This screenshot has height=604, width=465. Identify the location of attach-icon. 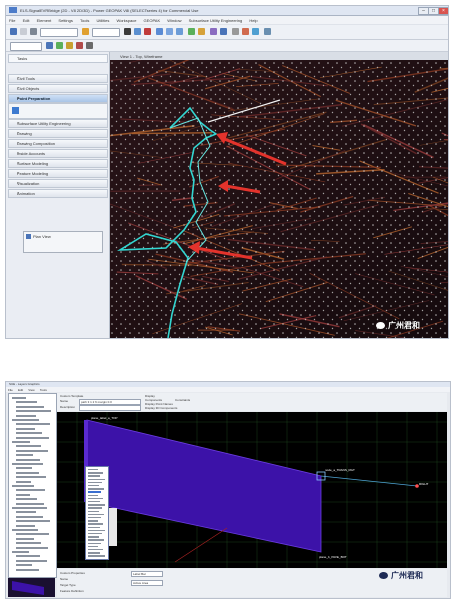
(223, 31).